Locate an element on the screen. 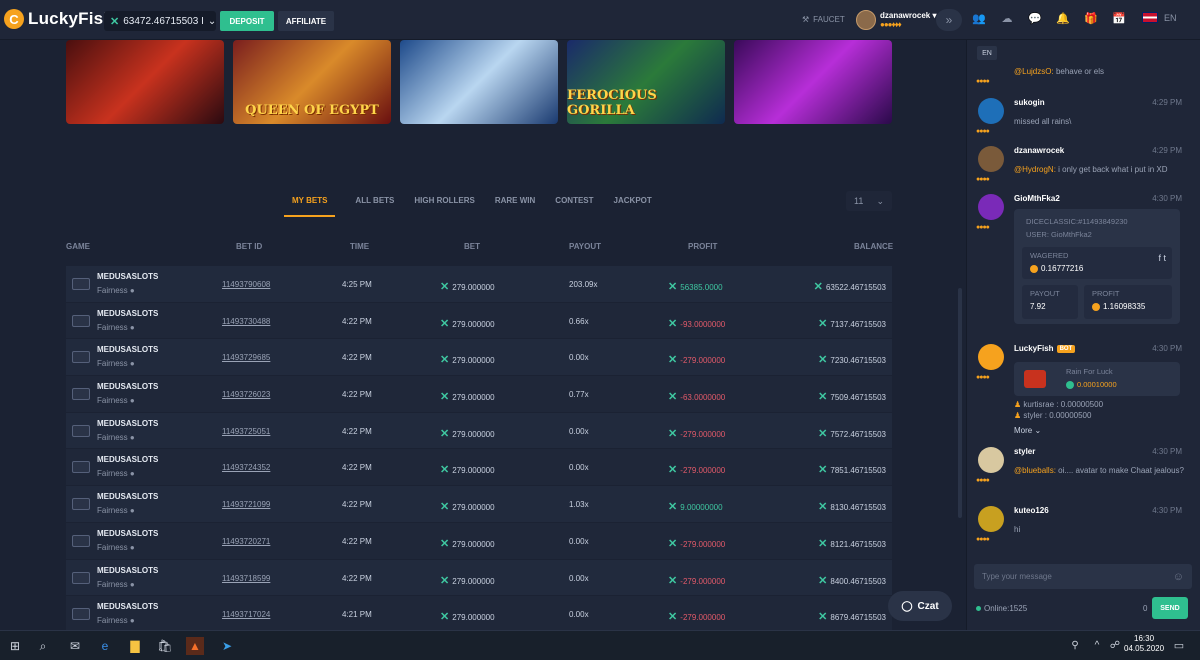  brave-icon: ▲ is located at coordinates (195, 646).